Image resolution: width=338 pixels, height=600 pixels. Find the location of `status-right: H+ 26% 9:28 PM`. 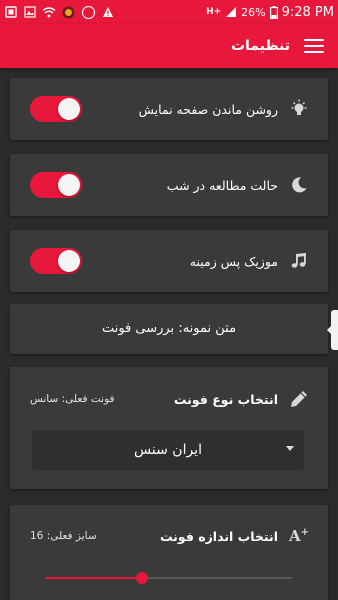

status-right: H+ 26% 9:28 PM is located at coordinates (270, 12).